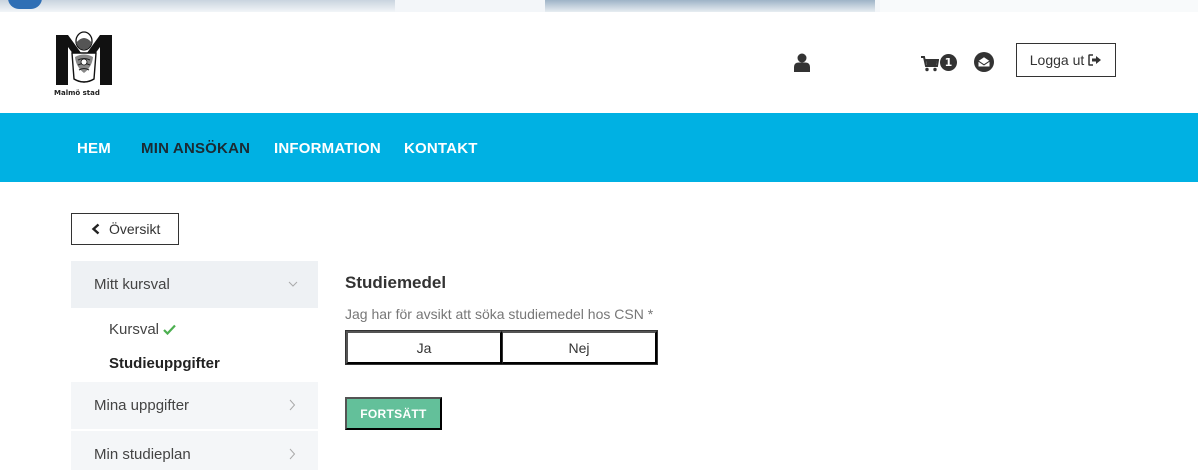  What do you see at coordinates (95, 229) in the screenshot?
I see `chevron-left-icon` at bounding box center [95, 229].